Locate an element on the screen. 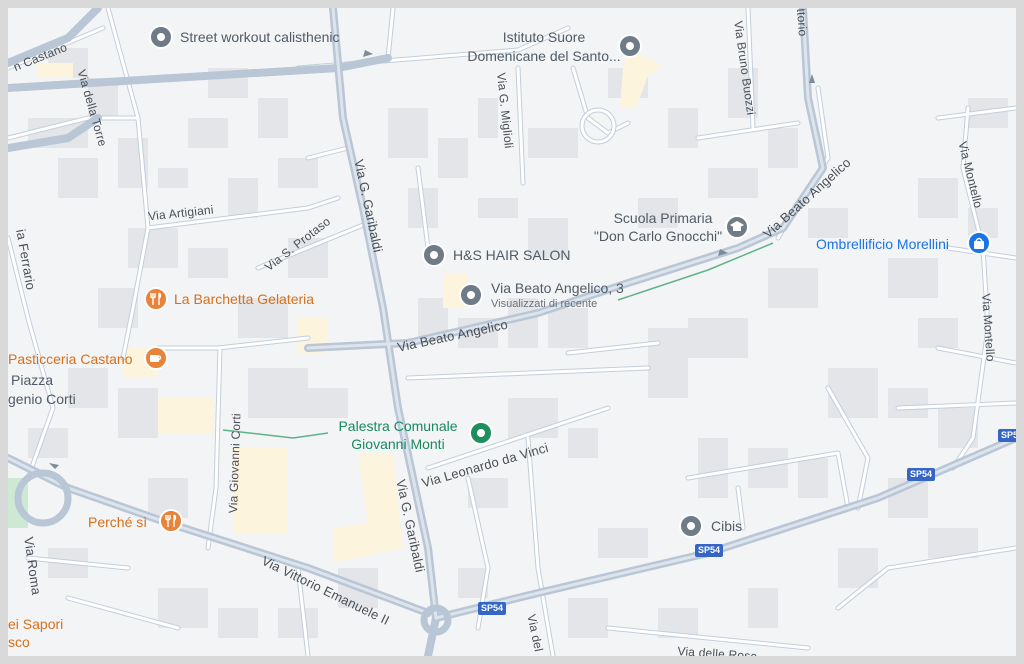 The height and width of the screenshot is (664, 1024). poi-pin-istituto is located at coordinates (630, 46).